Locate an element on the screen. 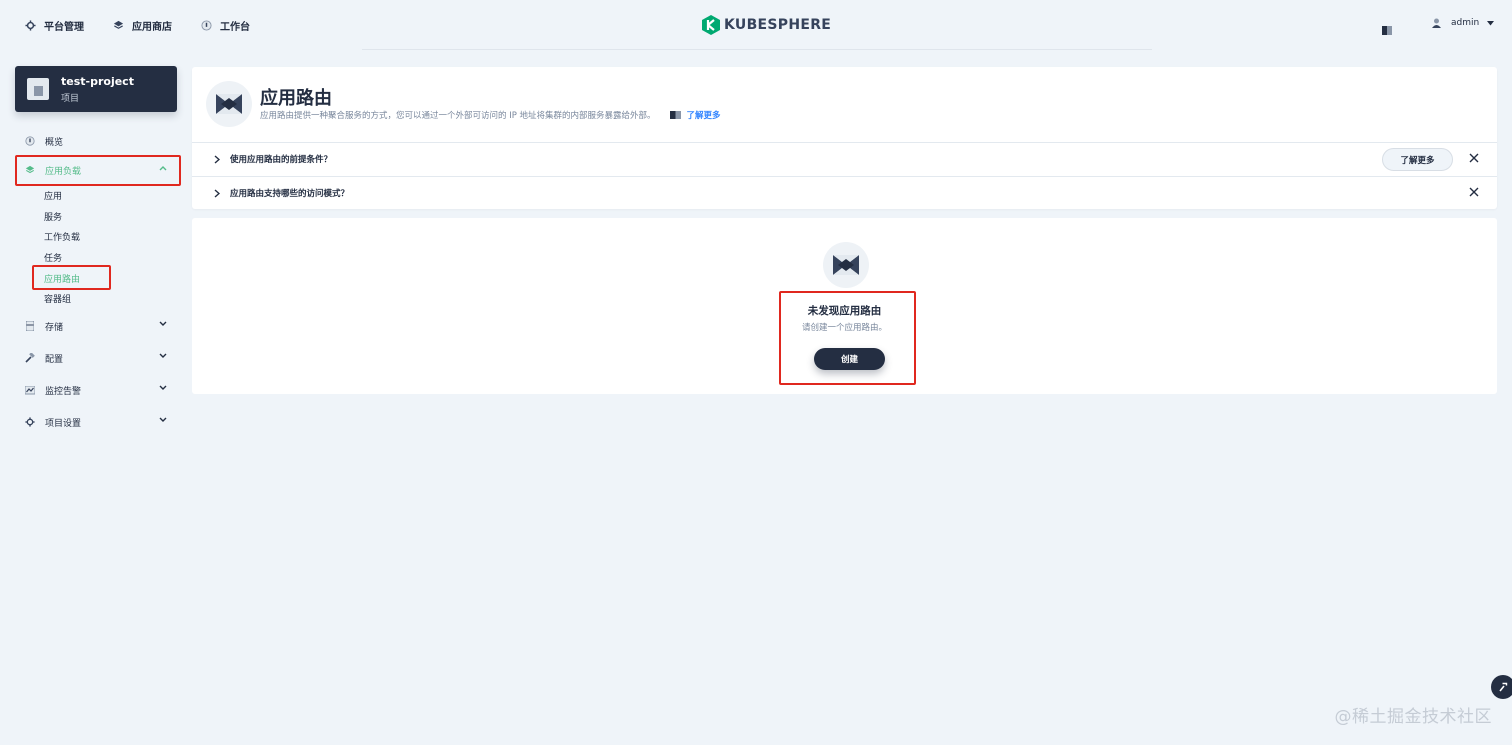 Image resolution: width=1512 pixels, height=745 pixels. top-bar: 平台管理 应用商店 工作台 KUBESPHERE admin is located at coordinates (756, 25).